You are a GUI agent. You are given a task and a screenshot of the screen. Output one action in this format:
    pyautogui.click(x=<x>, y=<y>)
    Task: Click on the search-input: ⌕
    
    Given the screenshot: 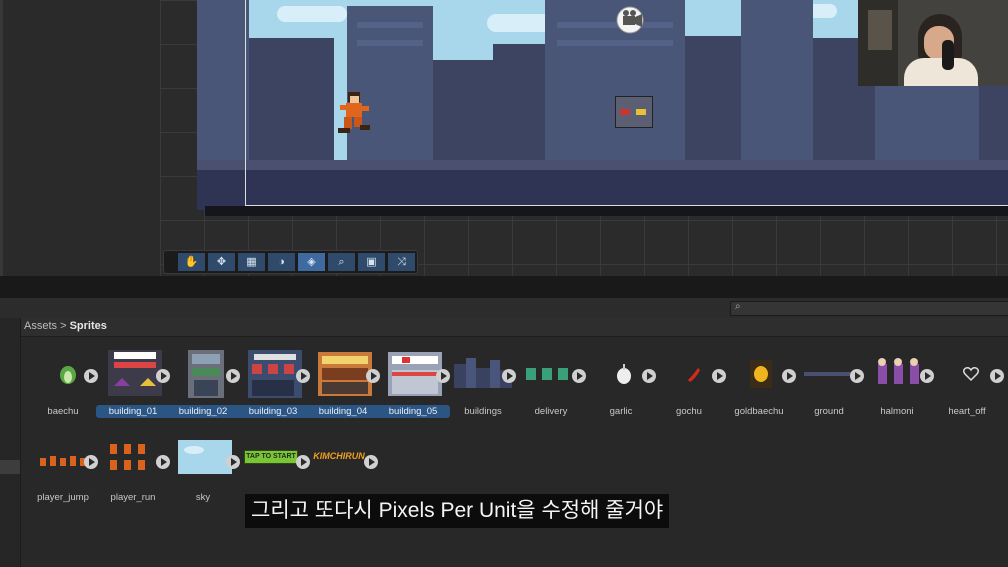 What is the action you would take?
    pyautogui.click(x=869, y=308)
    